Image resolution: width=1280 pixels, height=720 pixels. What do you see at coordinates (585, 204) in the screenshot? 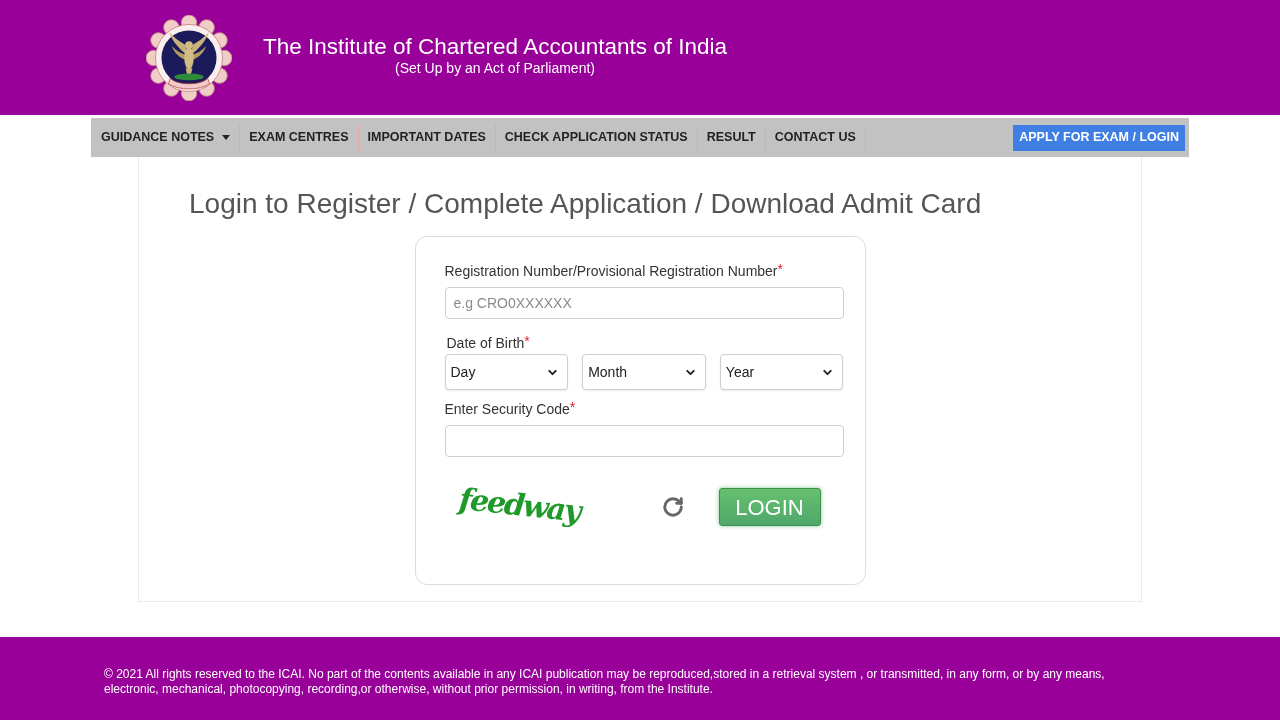
I see `page-heading: Login to Register / Complete Application / Download Admit Card` at bounding box center [585, 204].